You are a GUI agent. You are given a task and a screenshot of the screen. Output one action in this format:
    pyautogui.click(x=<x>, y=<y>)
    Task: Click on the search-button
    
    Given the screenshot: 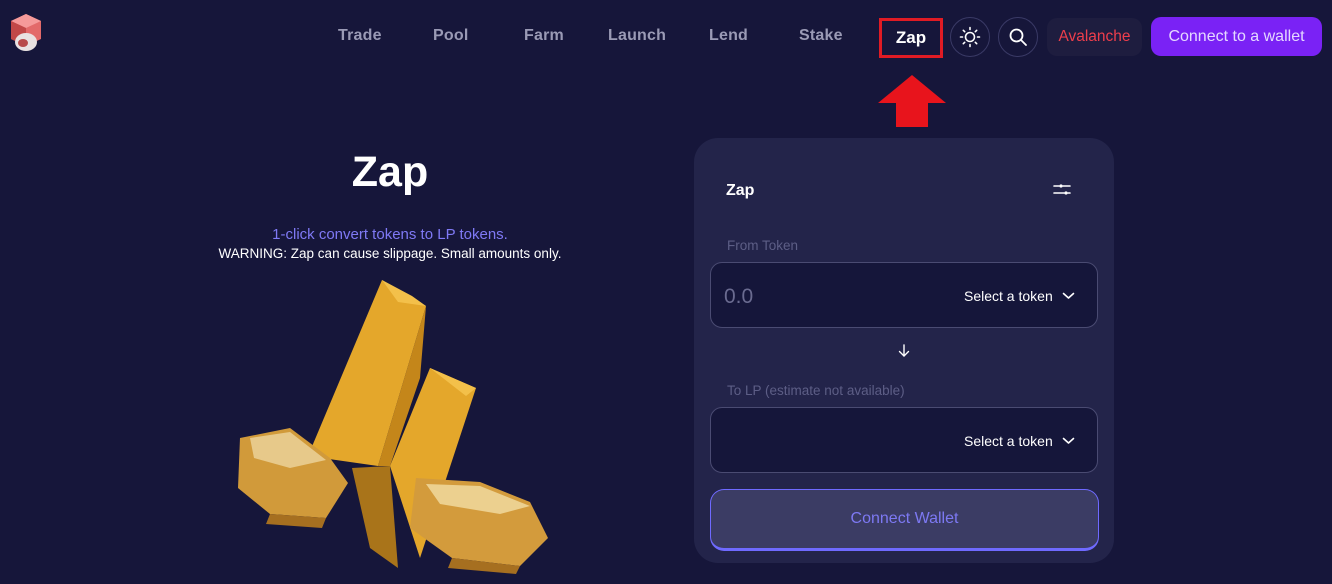 What is the action you would take?
    pyautogui.click(x=1018, y=37)
    